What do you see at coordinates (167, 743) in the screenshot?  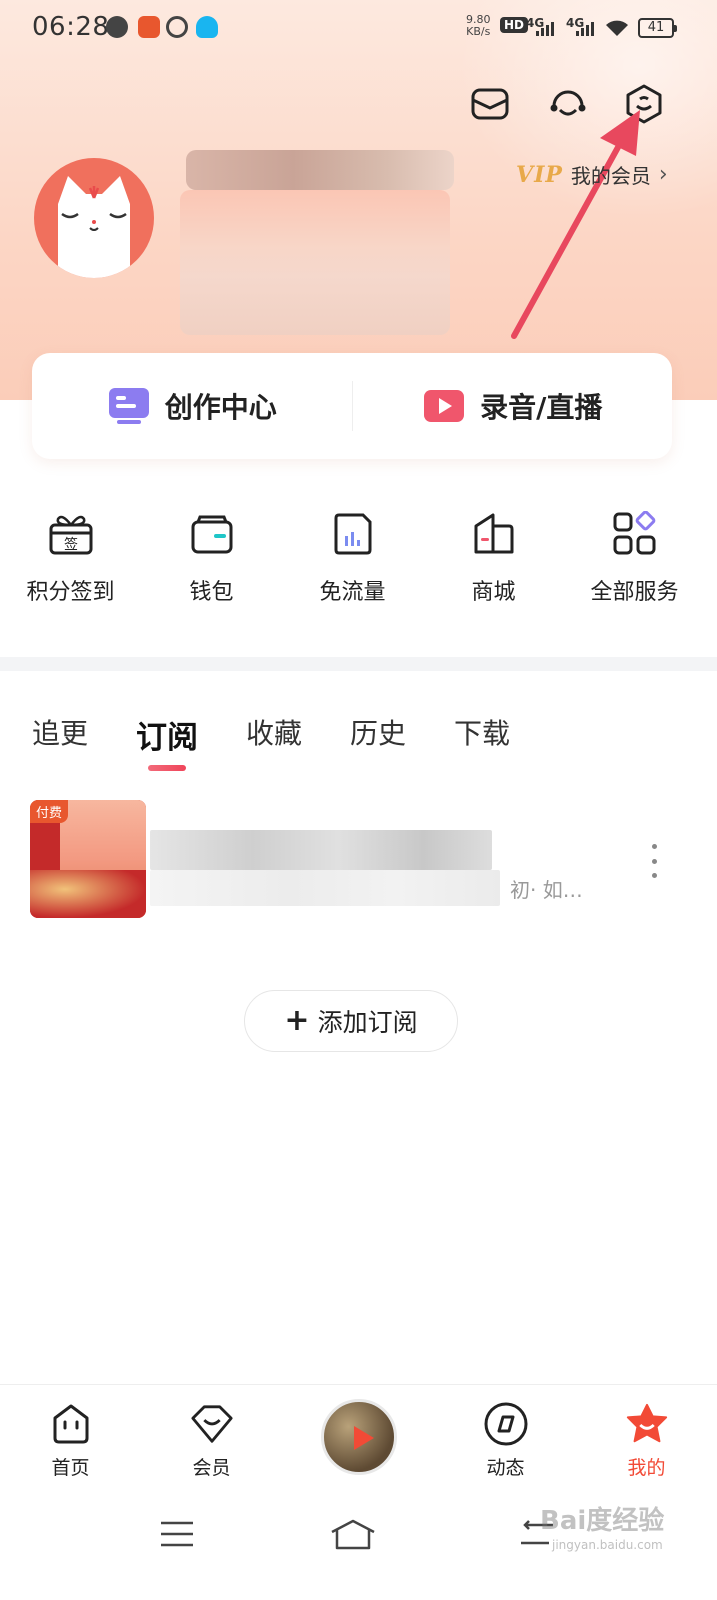 I see `tab-subscriptions: 订阅` at bounding box center [167, 743].